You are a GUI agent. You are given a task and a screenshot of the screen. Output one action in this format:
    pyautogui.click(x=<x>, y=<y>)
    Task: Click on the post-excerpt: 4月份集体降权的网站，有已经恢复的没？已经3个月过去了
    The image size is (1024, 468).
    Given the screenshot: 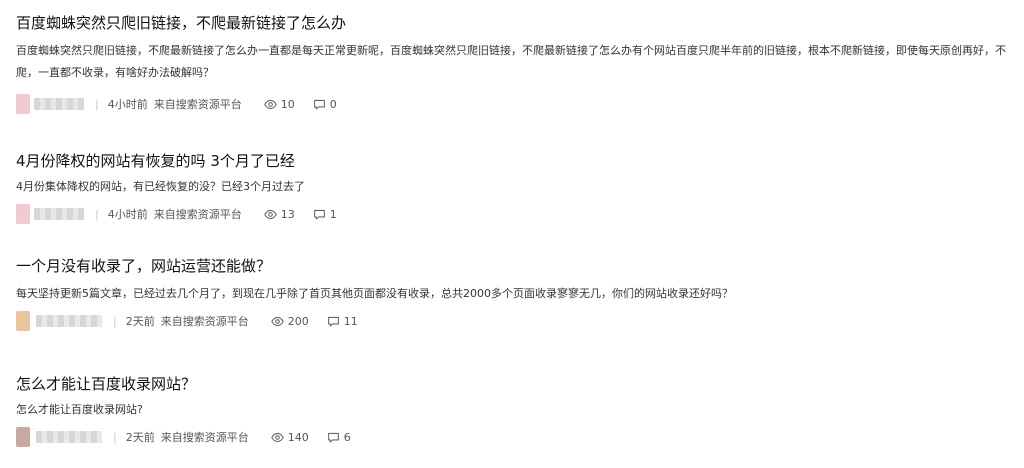 What is the action you would take?
    pyautogui.click(x=511, y=187)
    